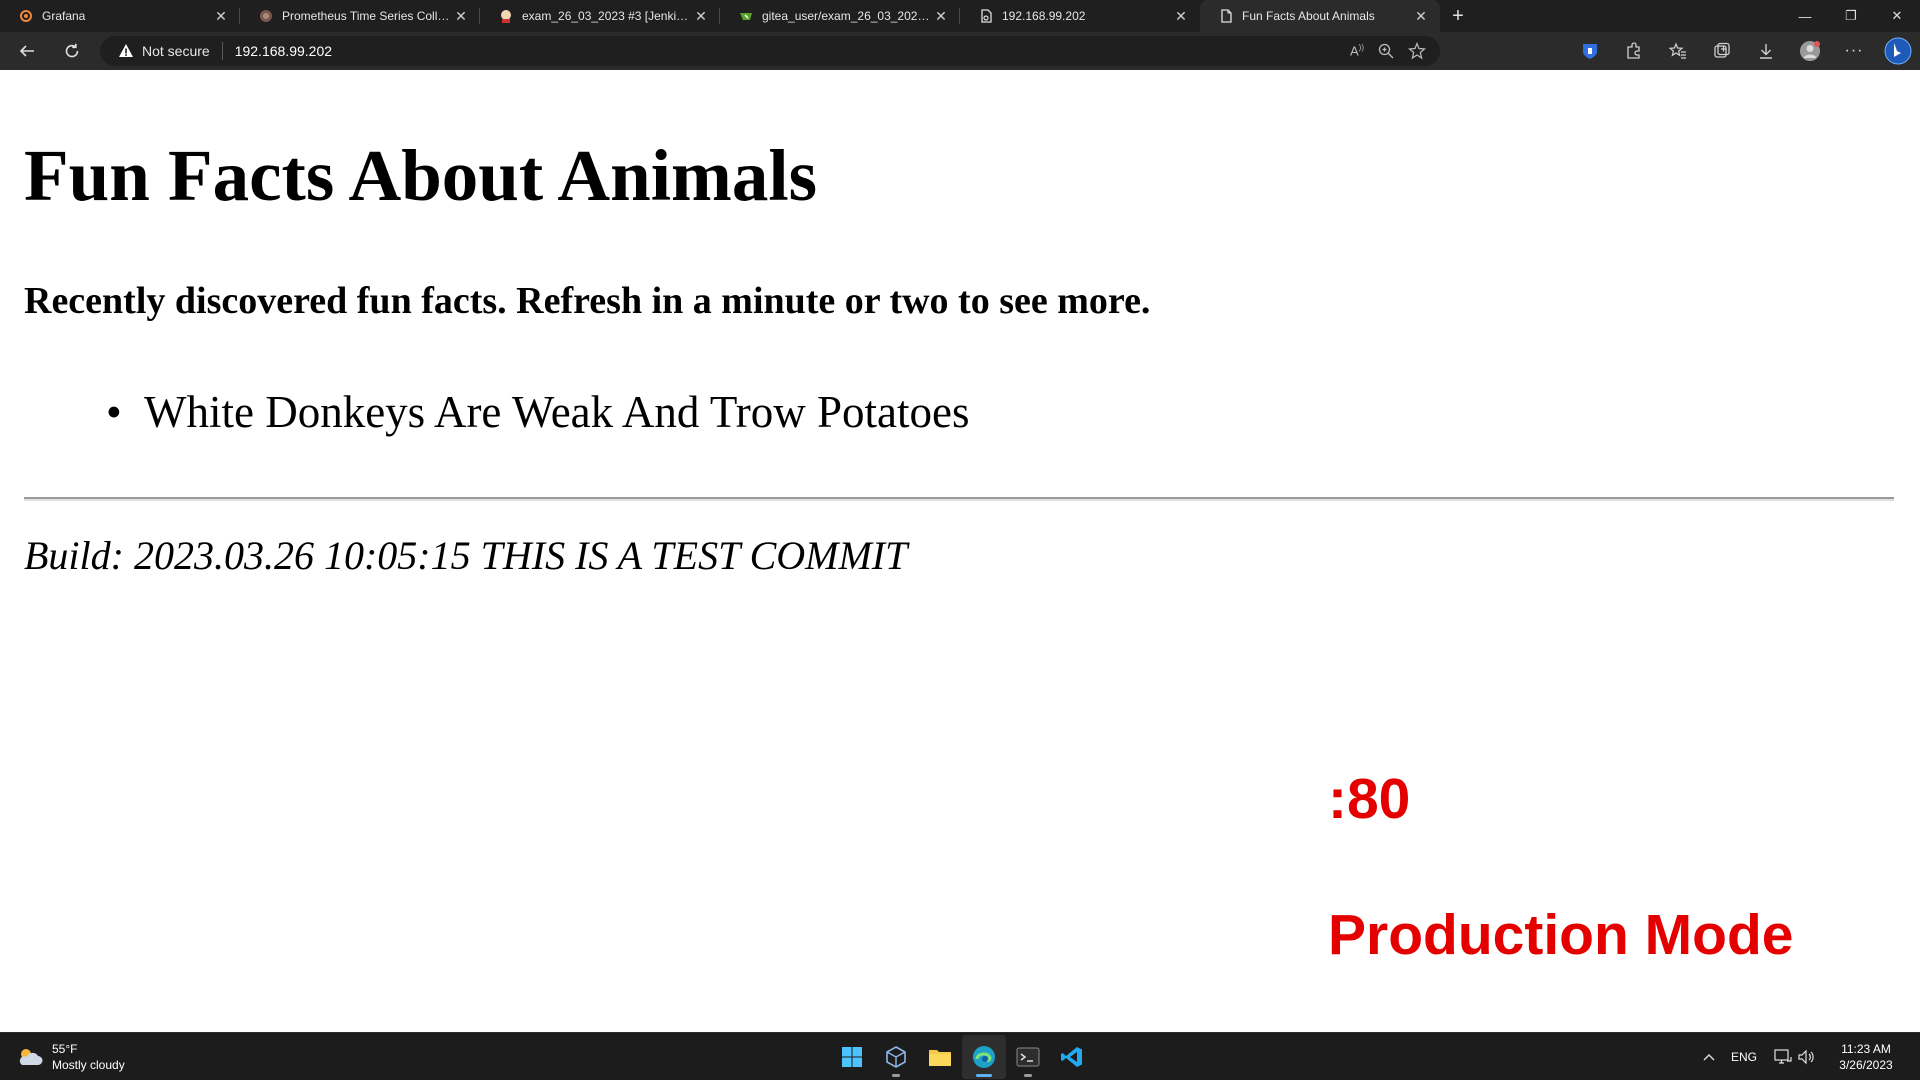 The image size is (1920, 1081). What do you see at coordinates (126, 51) in the screenshot?
I see `warning-icon` at bounding box center [126, 51].